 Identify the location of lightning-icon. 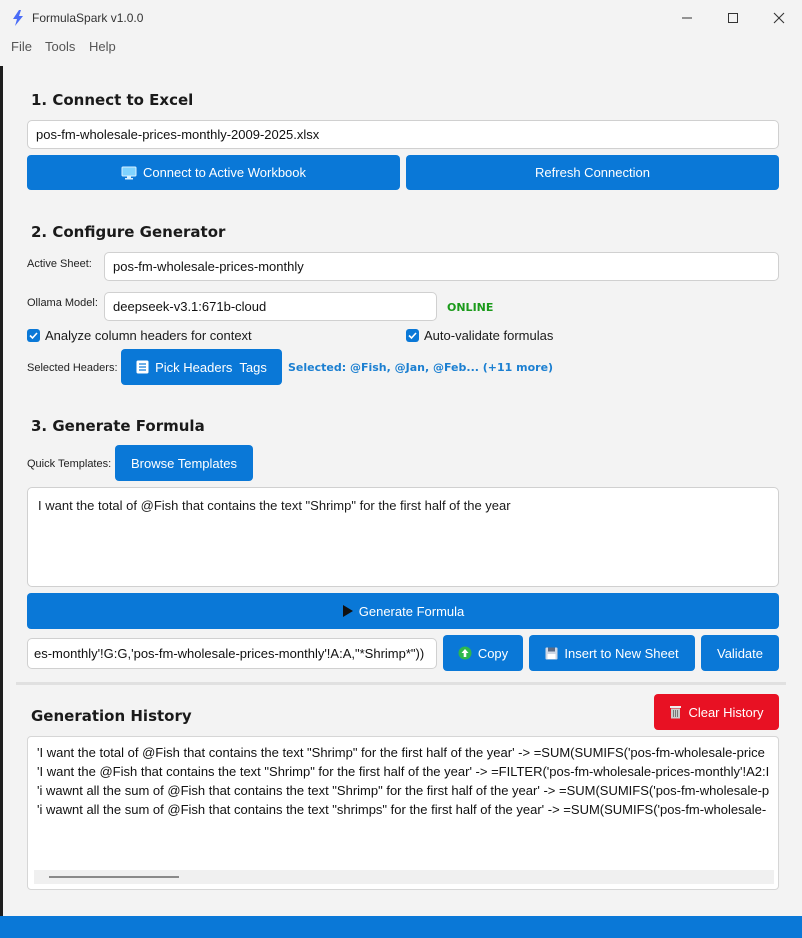
(18, 18).